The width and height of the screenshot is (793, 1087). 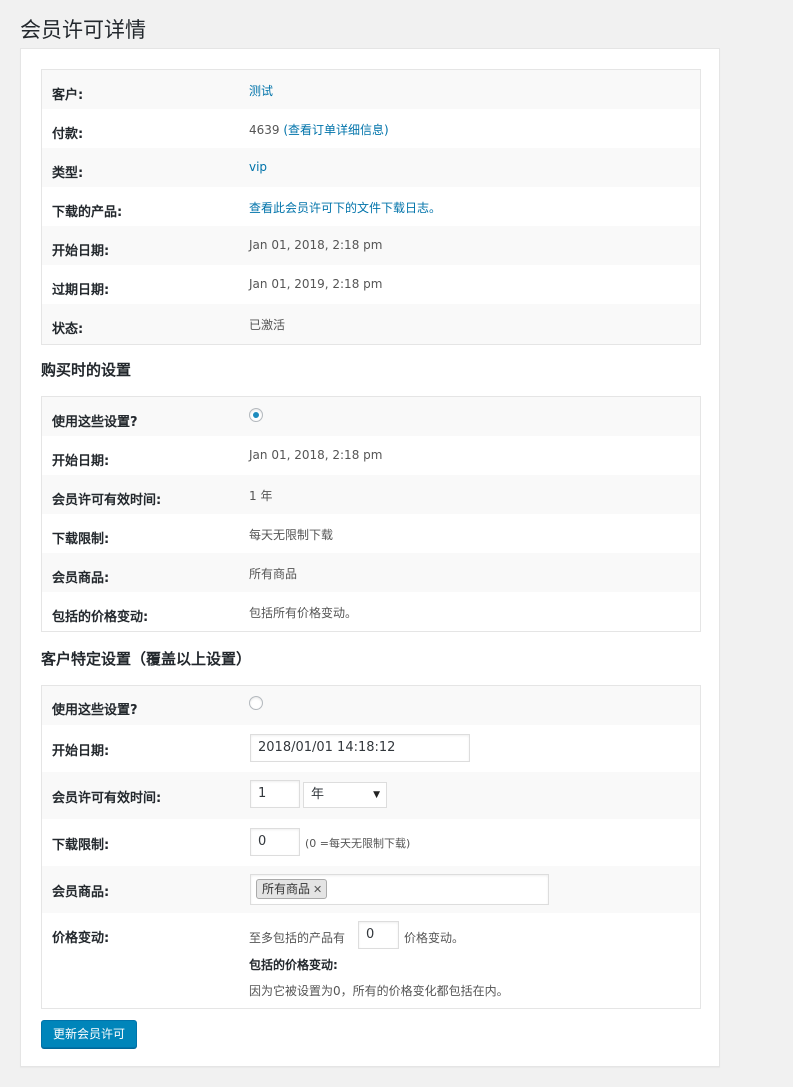 I want to click on setting-value: 包括所有价格变动。, so click(x=303, y=613).